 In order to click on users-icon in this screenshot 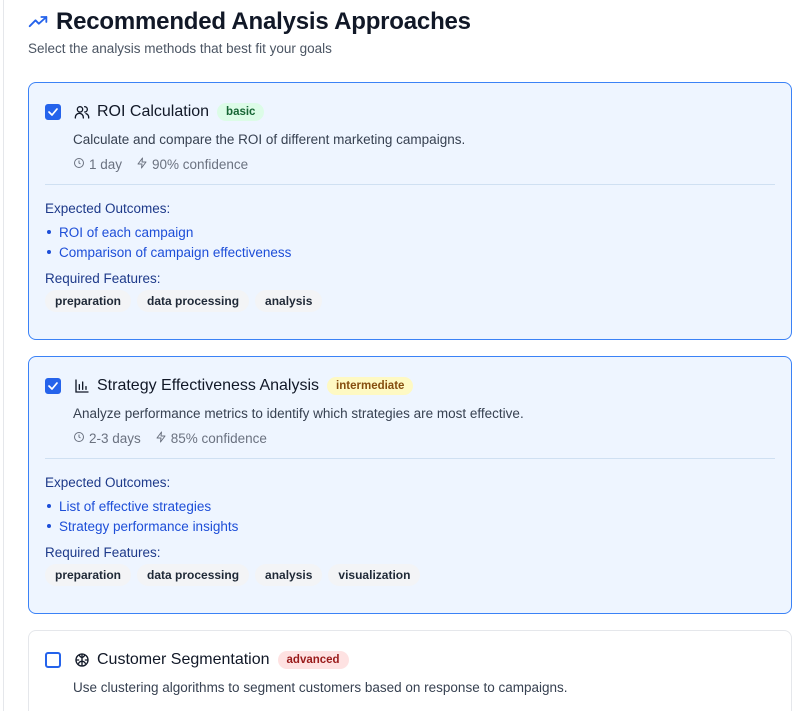, I will do `click(82, 112)`.